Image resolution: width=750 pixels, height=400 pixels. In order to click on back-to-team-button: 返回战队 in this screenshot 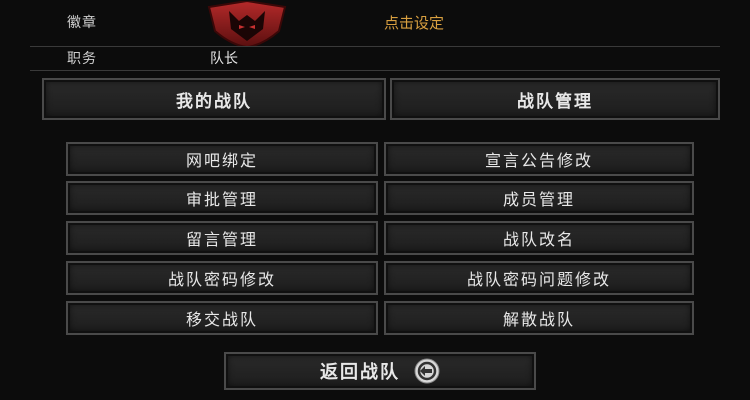, I will do `click(380, 371)`.